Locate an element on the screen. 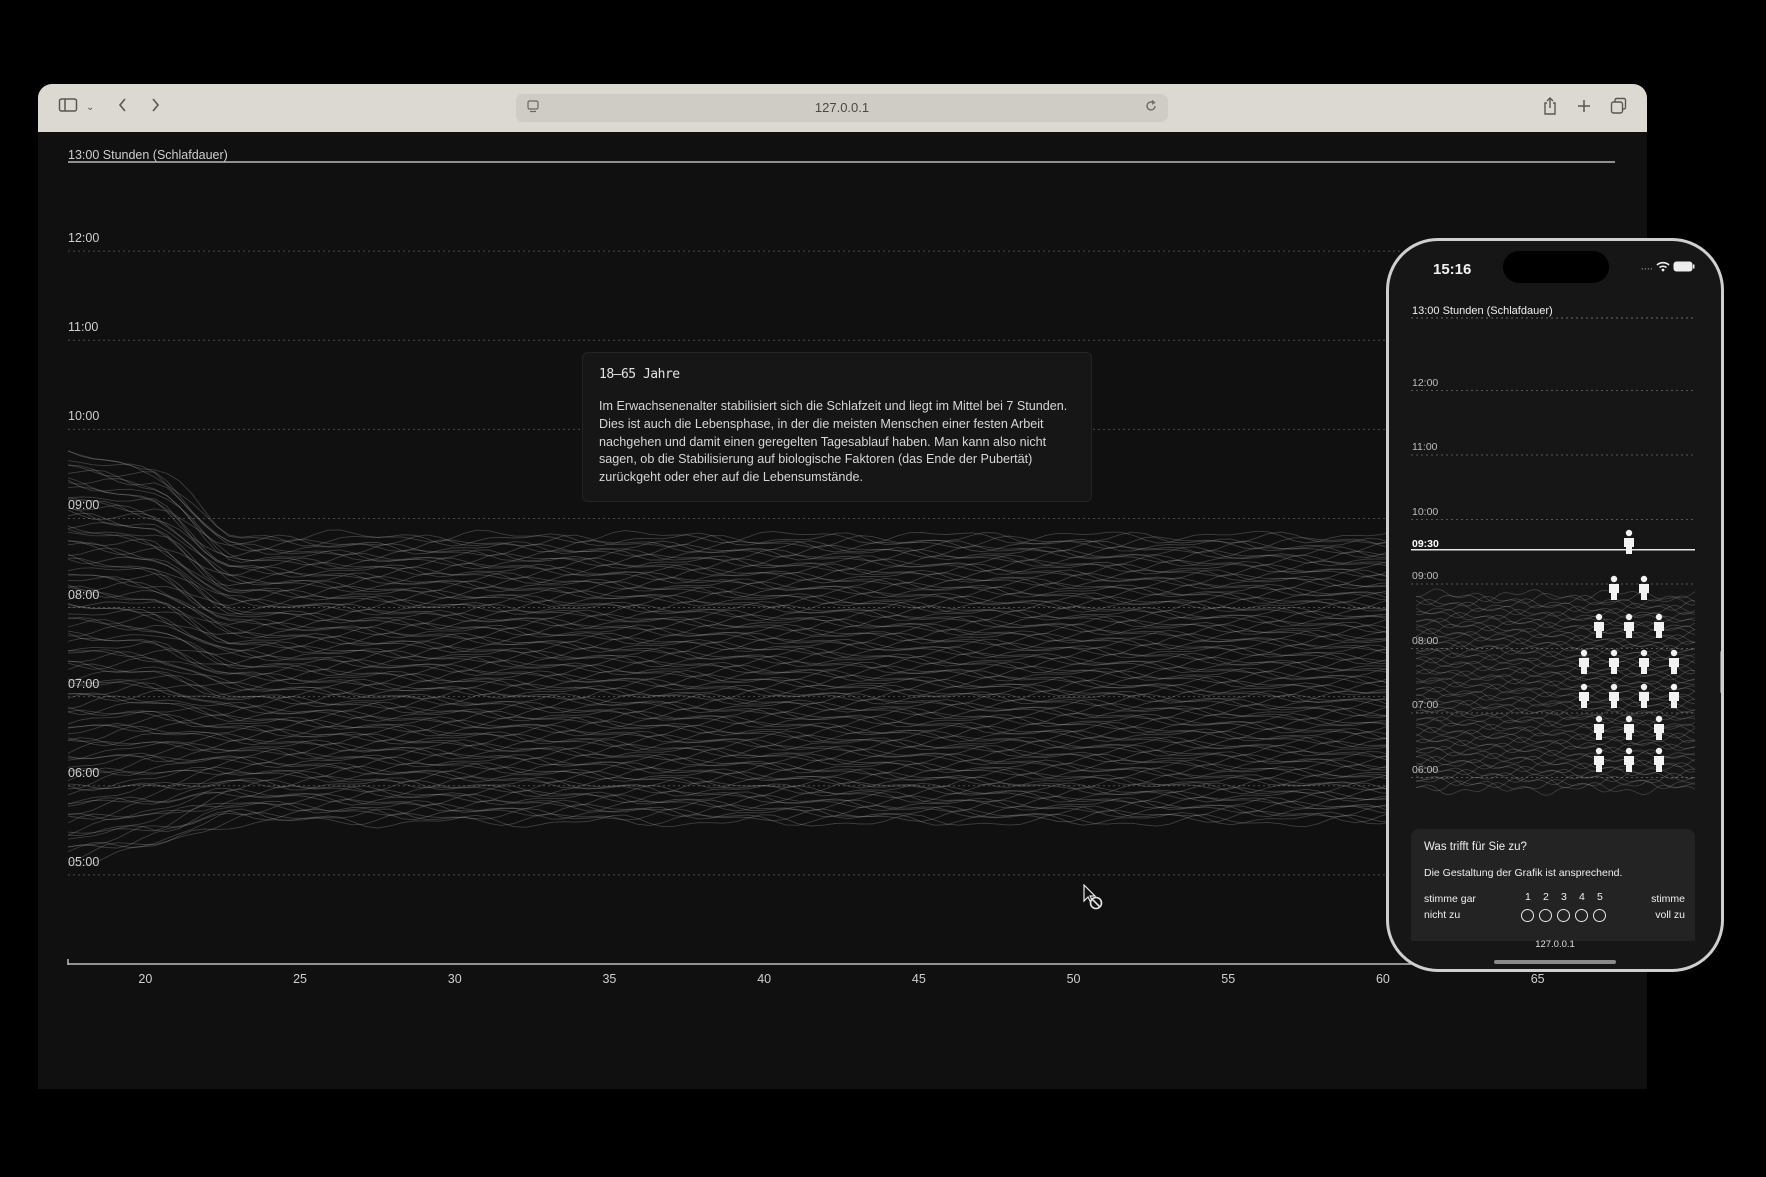  phone-y-tick-label: 07:00 is located at coordinates (1425, 705).